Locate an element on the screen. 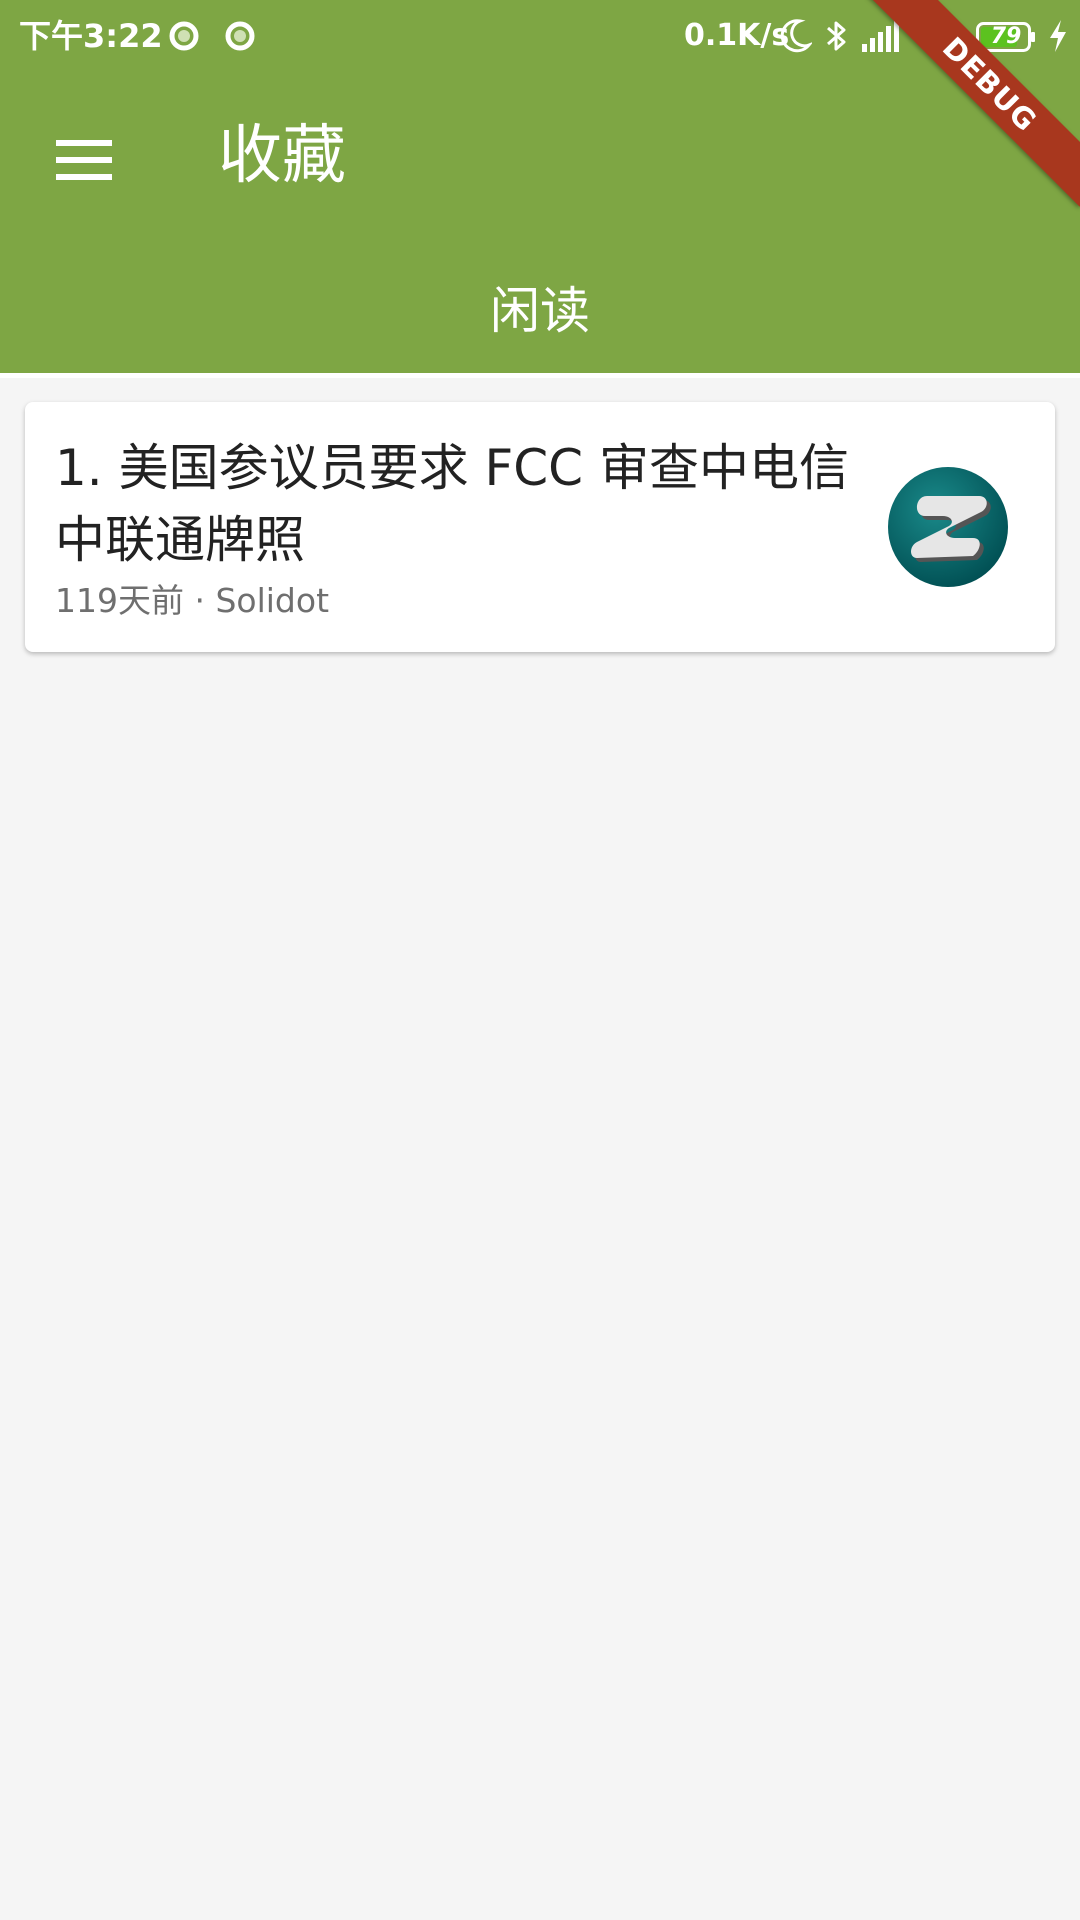  toolbar: 收藏 is located at coordinates (540, 156).